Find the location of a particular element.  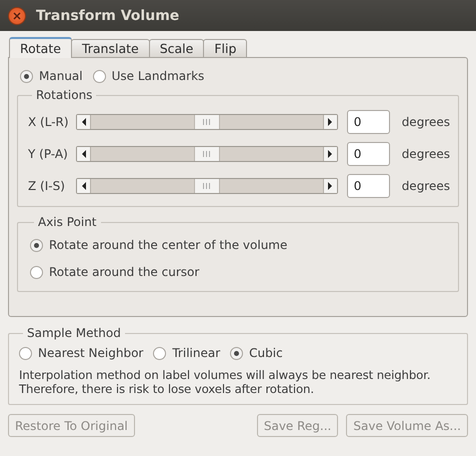

close-button is located at coordinates (17, 15).